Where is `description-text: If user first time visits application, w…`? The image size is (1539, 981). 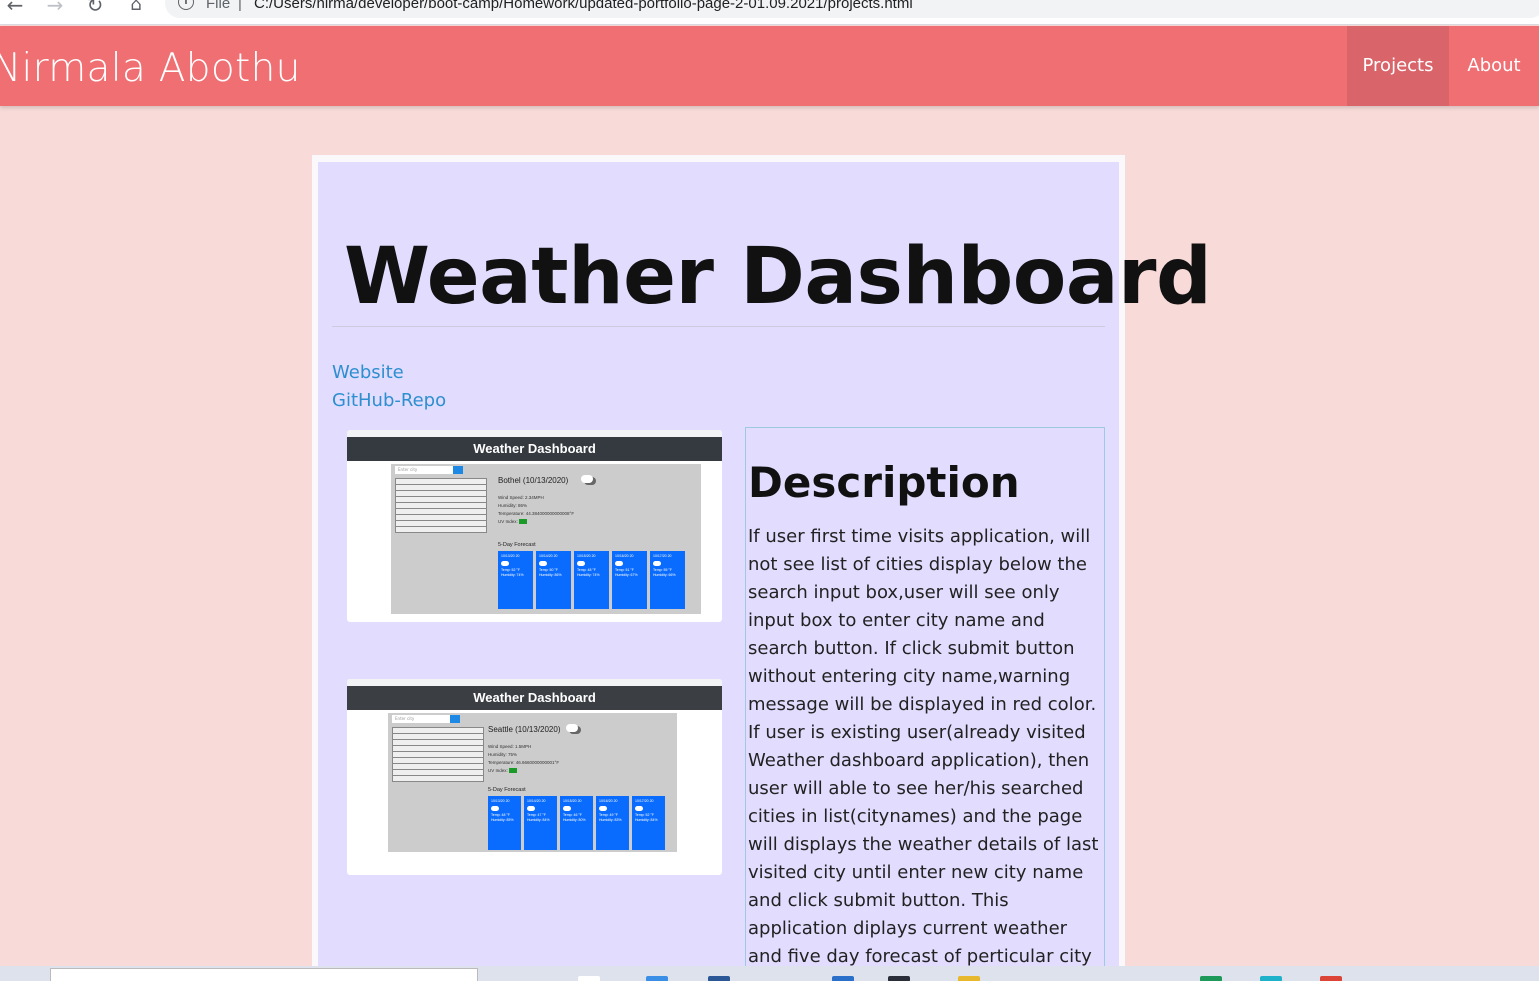 description-text: If user first time visits application, w… is located at coordinates (923, 753).